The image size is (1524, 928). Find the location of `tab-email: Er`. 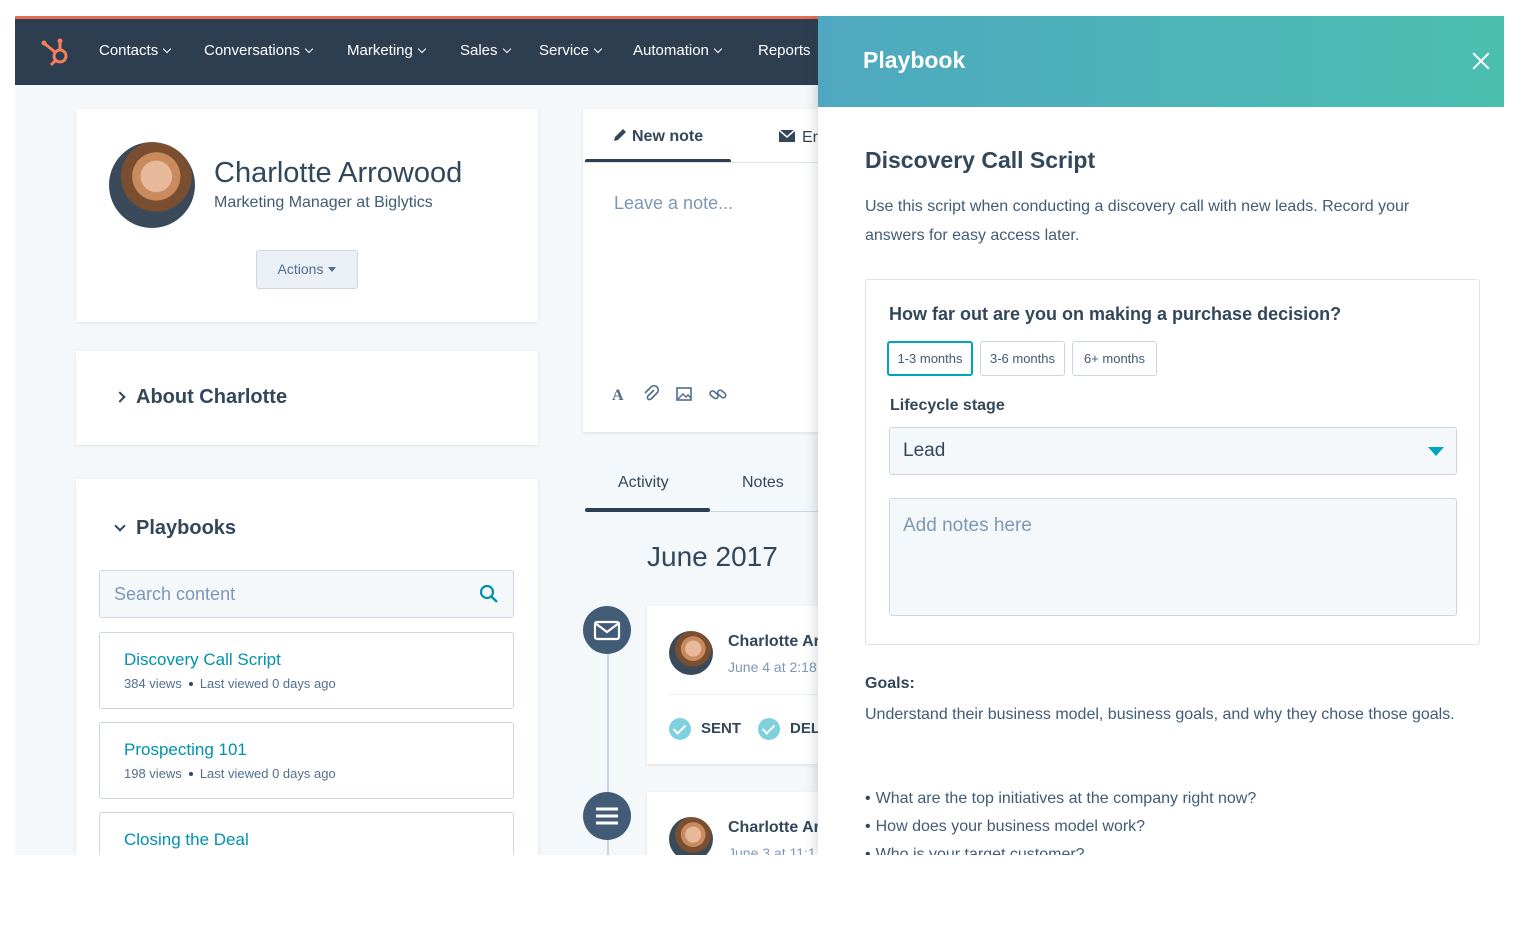

tab-email: Er is located at coordinates (798, 138).